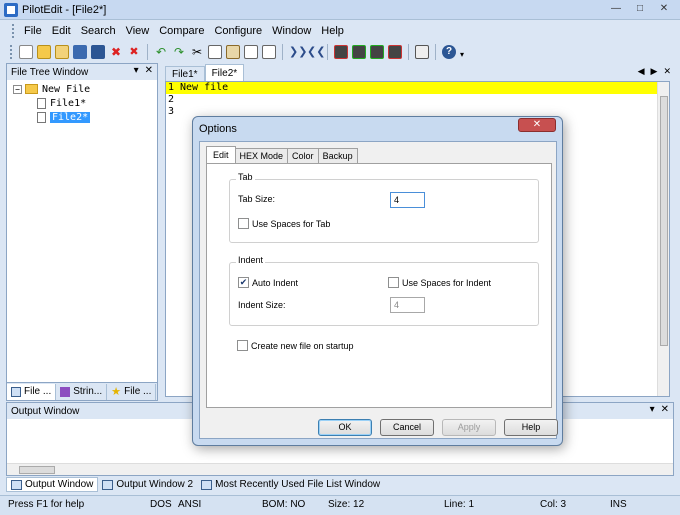 Image resolution: width=680 pixels, height=515 pixels. I want to click on macro-repeat-icon, so click(377, 52).